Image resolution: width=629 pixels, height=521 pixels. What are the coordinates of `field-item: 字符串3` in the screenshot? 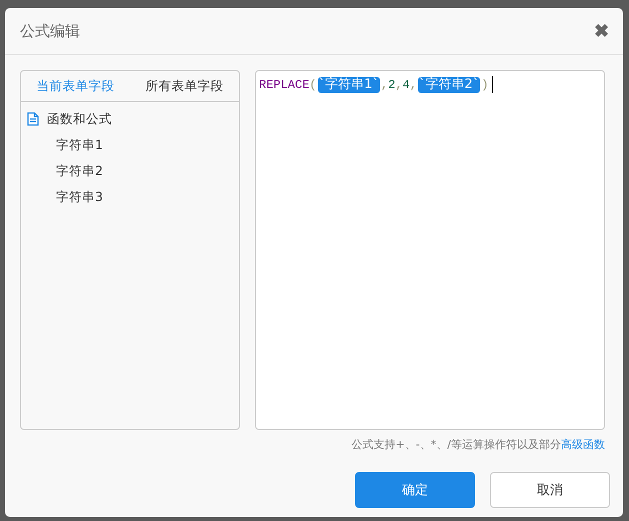 It's located at (79, 197).